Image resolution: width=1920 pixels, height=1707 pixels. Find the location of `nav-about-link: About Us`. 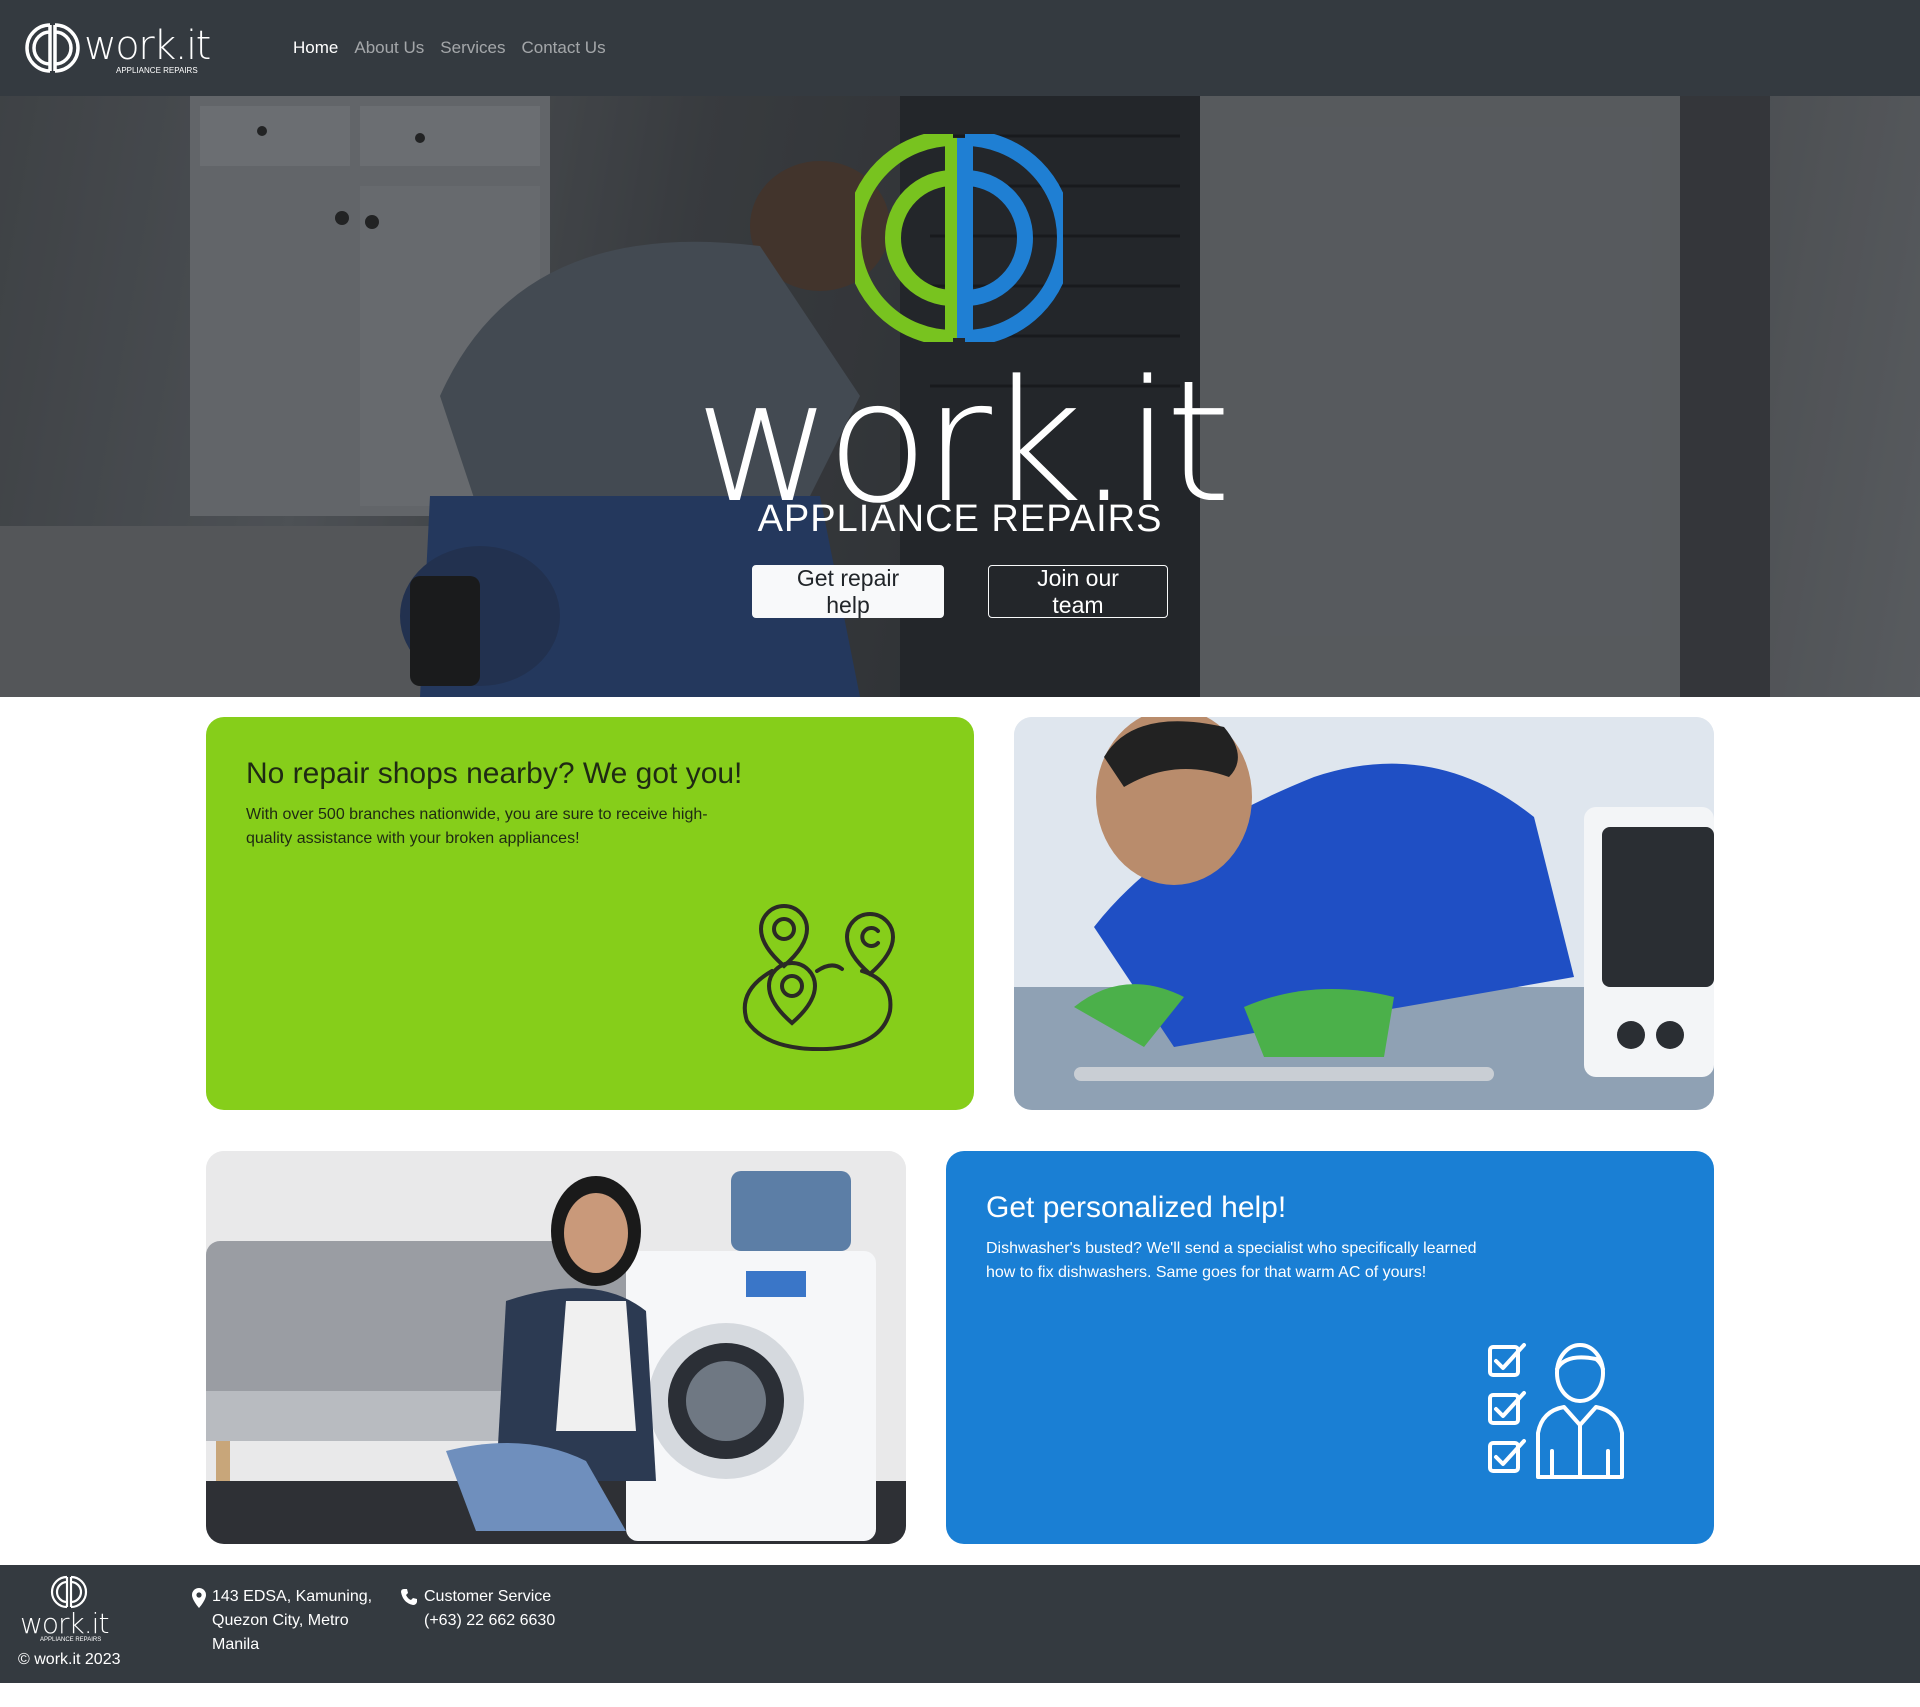

nav-about-link: About Us is located at coordinates (389, 48).